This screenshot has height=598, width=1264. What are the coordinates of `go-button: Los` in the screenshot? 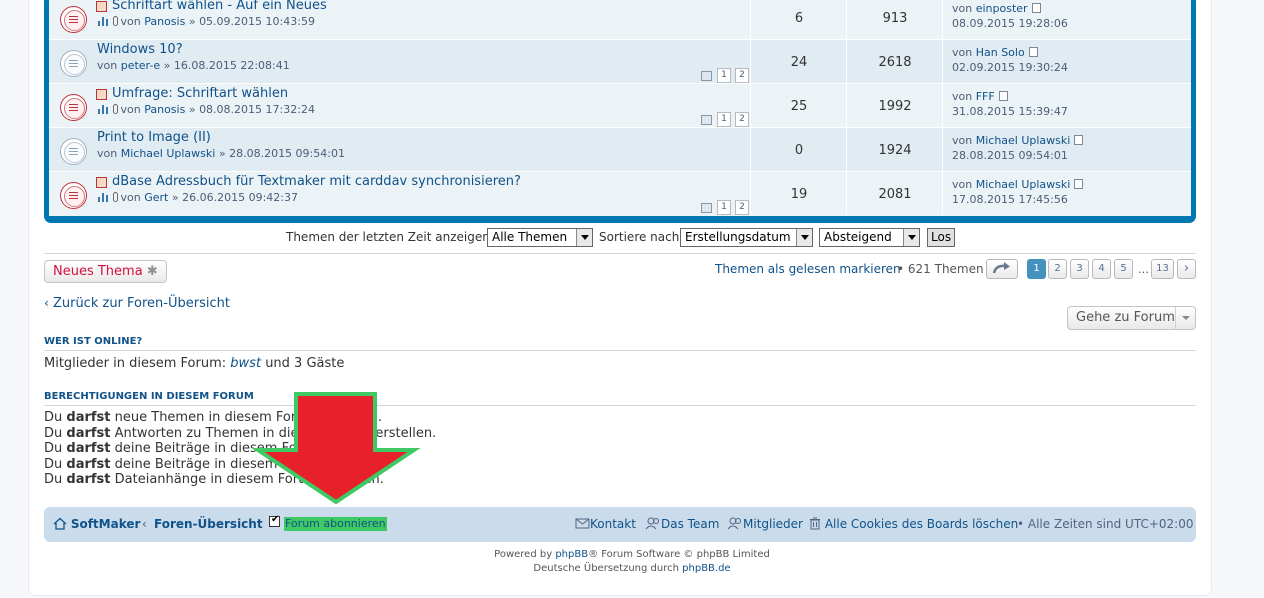 It's located at (941, 237).